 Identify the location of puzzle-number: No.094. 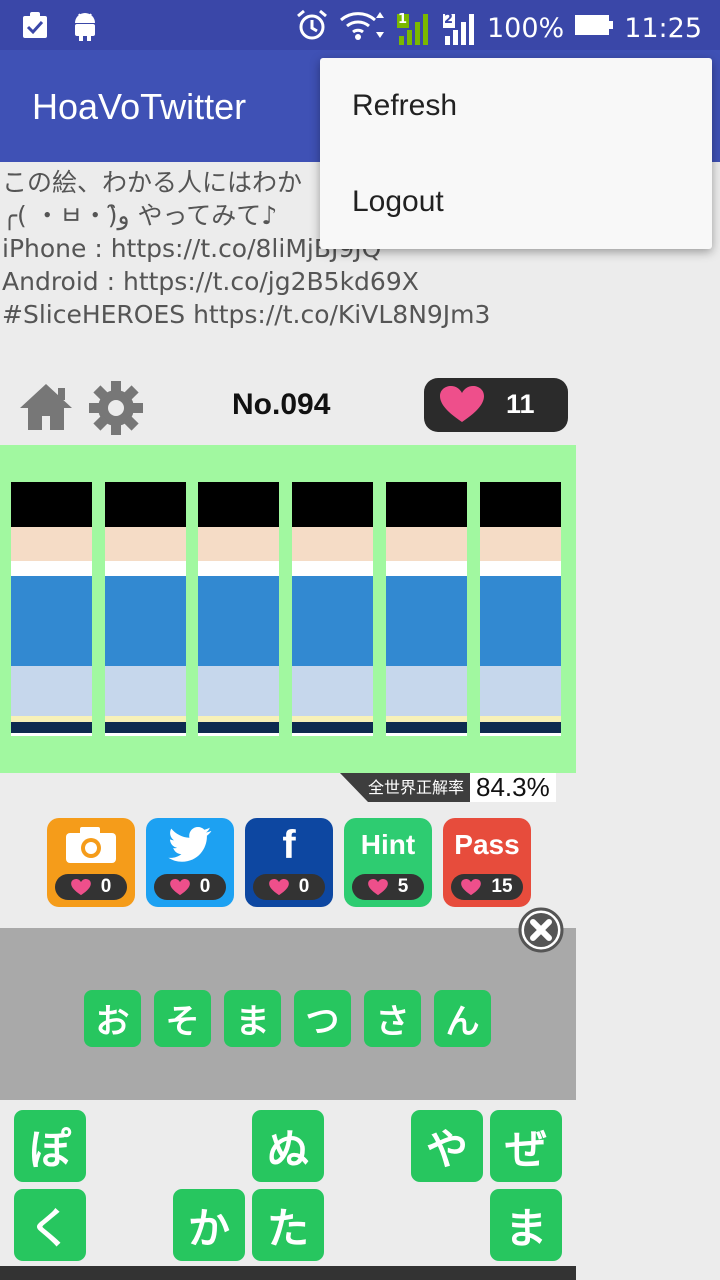
(281, 404).